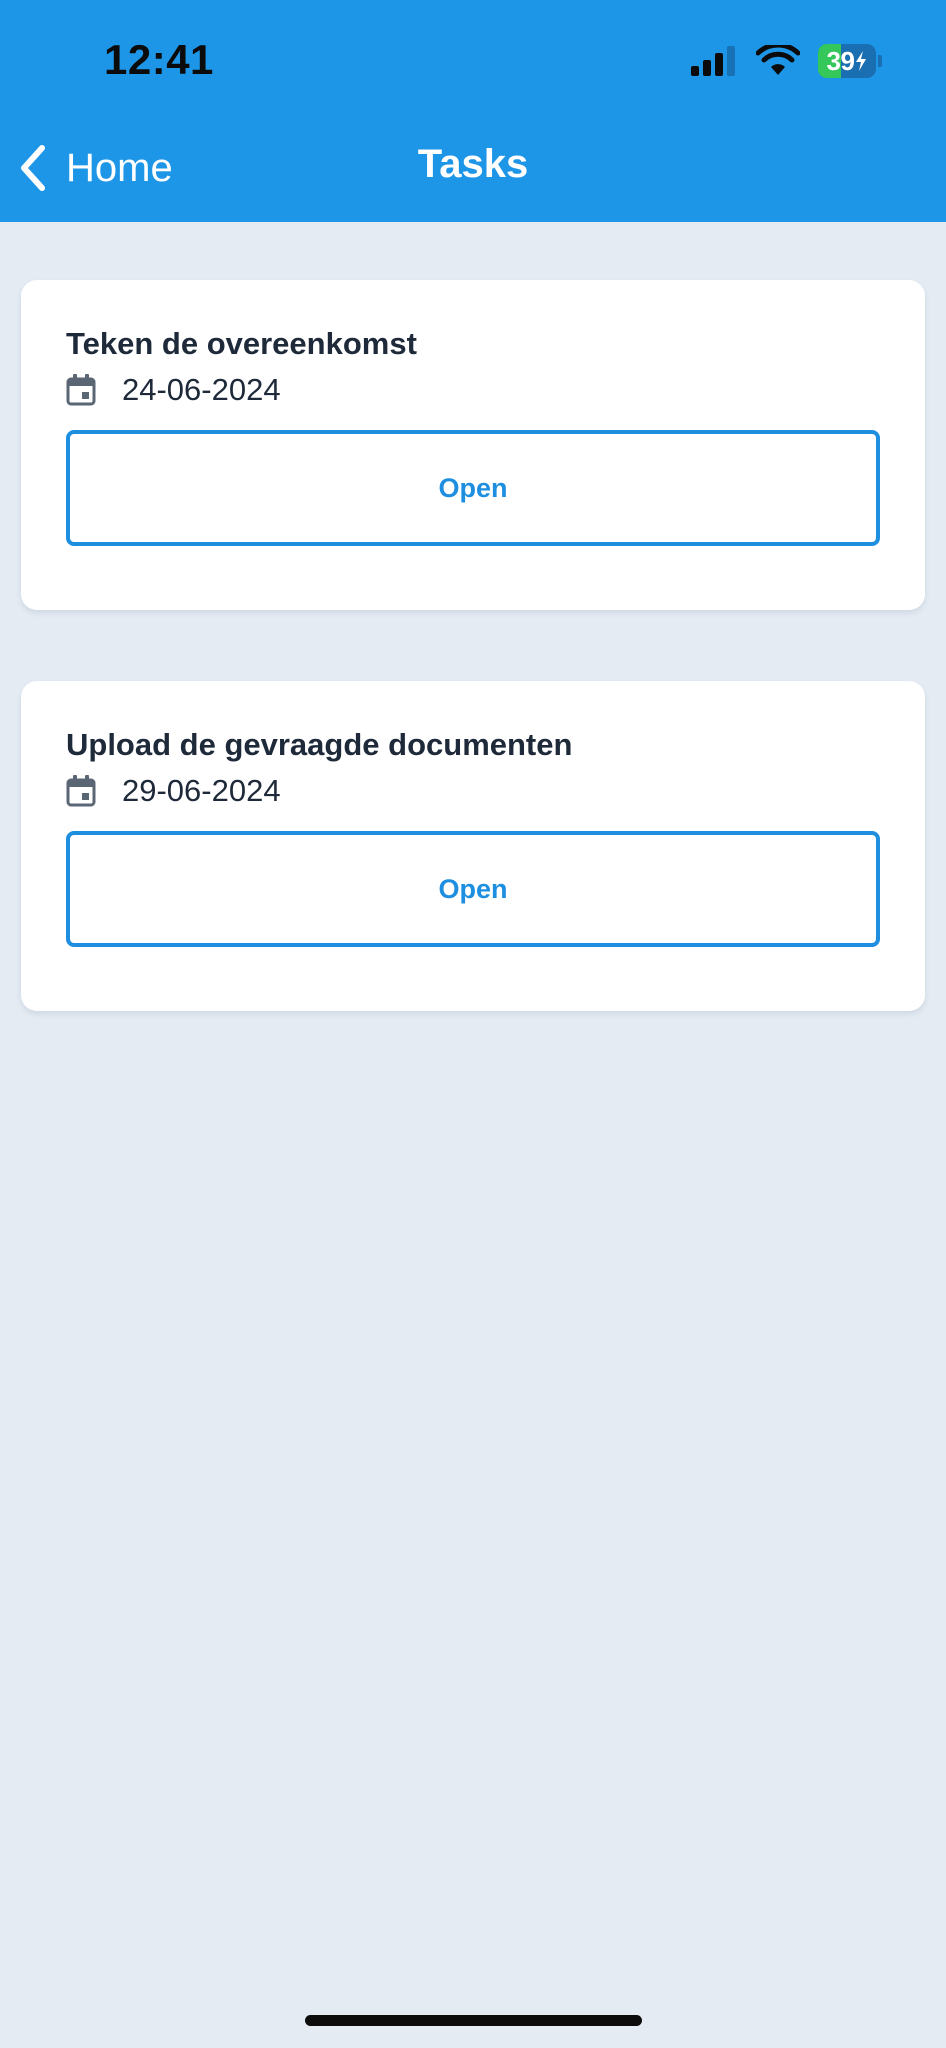 The height and width of the screenshot is (2048, 946). Describe the element at coordinates (840, 60) in the screenshot. I see `battery-level: 39` at that location.